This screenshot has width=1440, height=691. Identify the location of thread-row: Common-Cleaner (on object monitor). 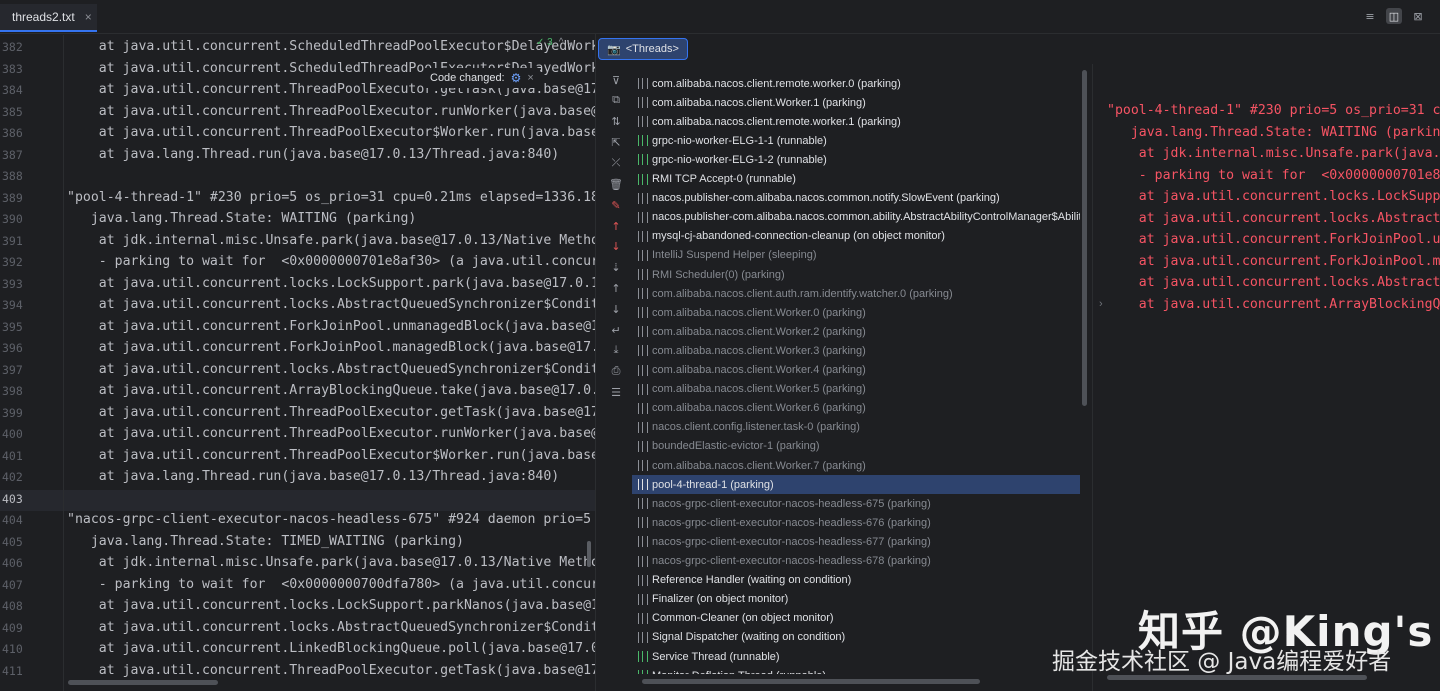
(856, 618).